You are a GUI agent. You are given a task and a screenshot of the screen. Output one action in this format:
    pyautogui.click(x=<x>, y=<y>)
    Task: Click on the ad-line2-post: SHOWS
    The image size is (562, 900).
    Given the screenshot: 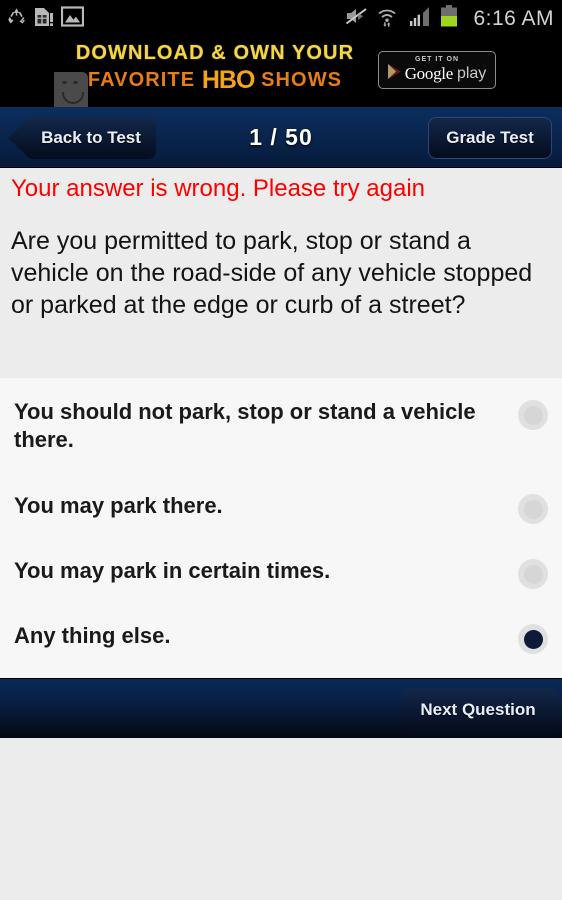 What is the action you would take?
    pyautogui.click(x=298, y=80)
    